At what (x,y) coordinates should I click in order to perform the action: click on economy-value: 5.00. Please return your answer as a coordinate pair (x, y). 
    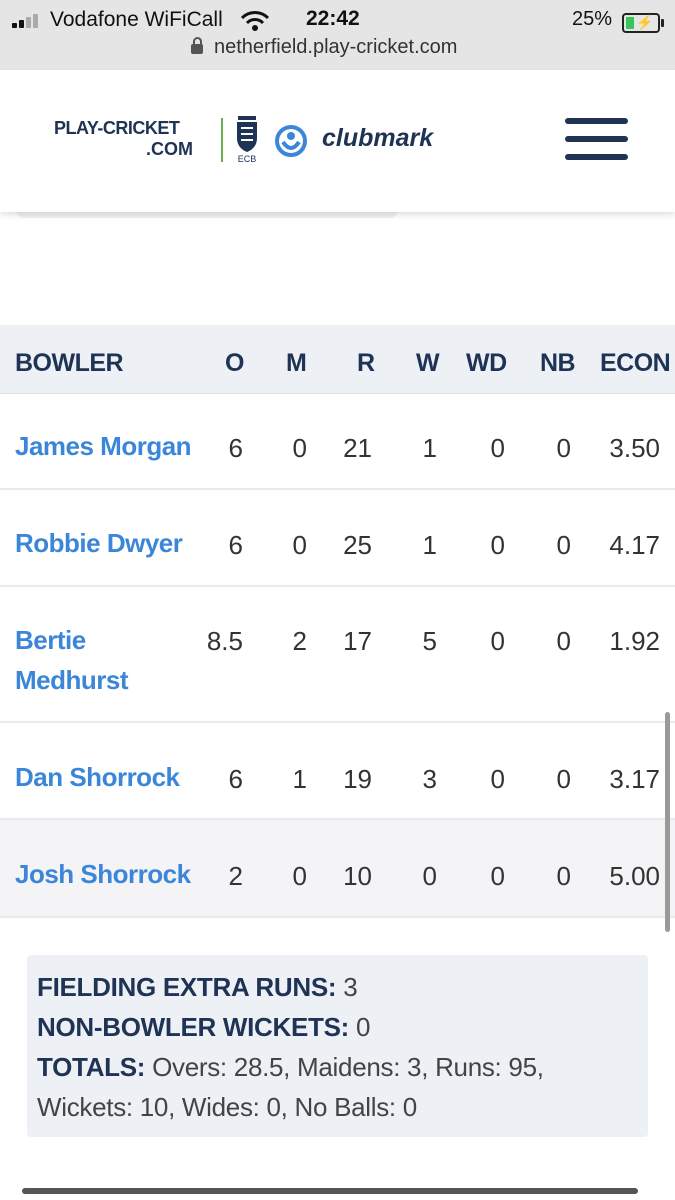
    Looking at the image, I should click on (634, 876).